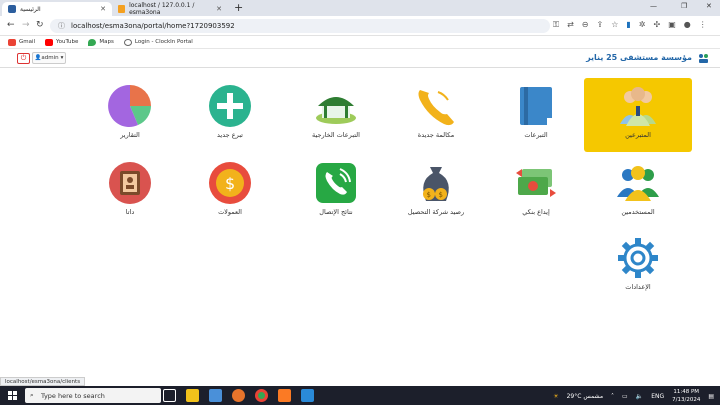  I want to click on tile-label: التبرعات, so click(536, 135).